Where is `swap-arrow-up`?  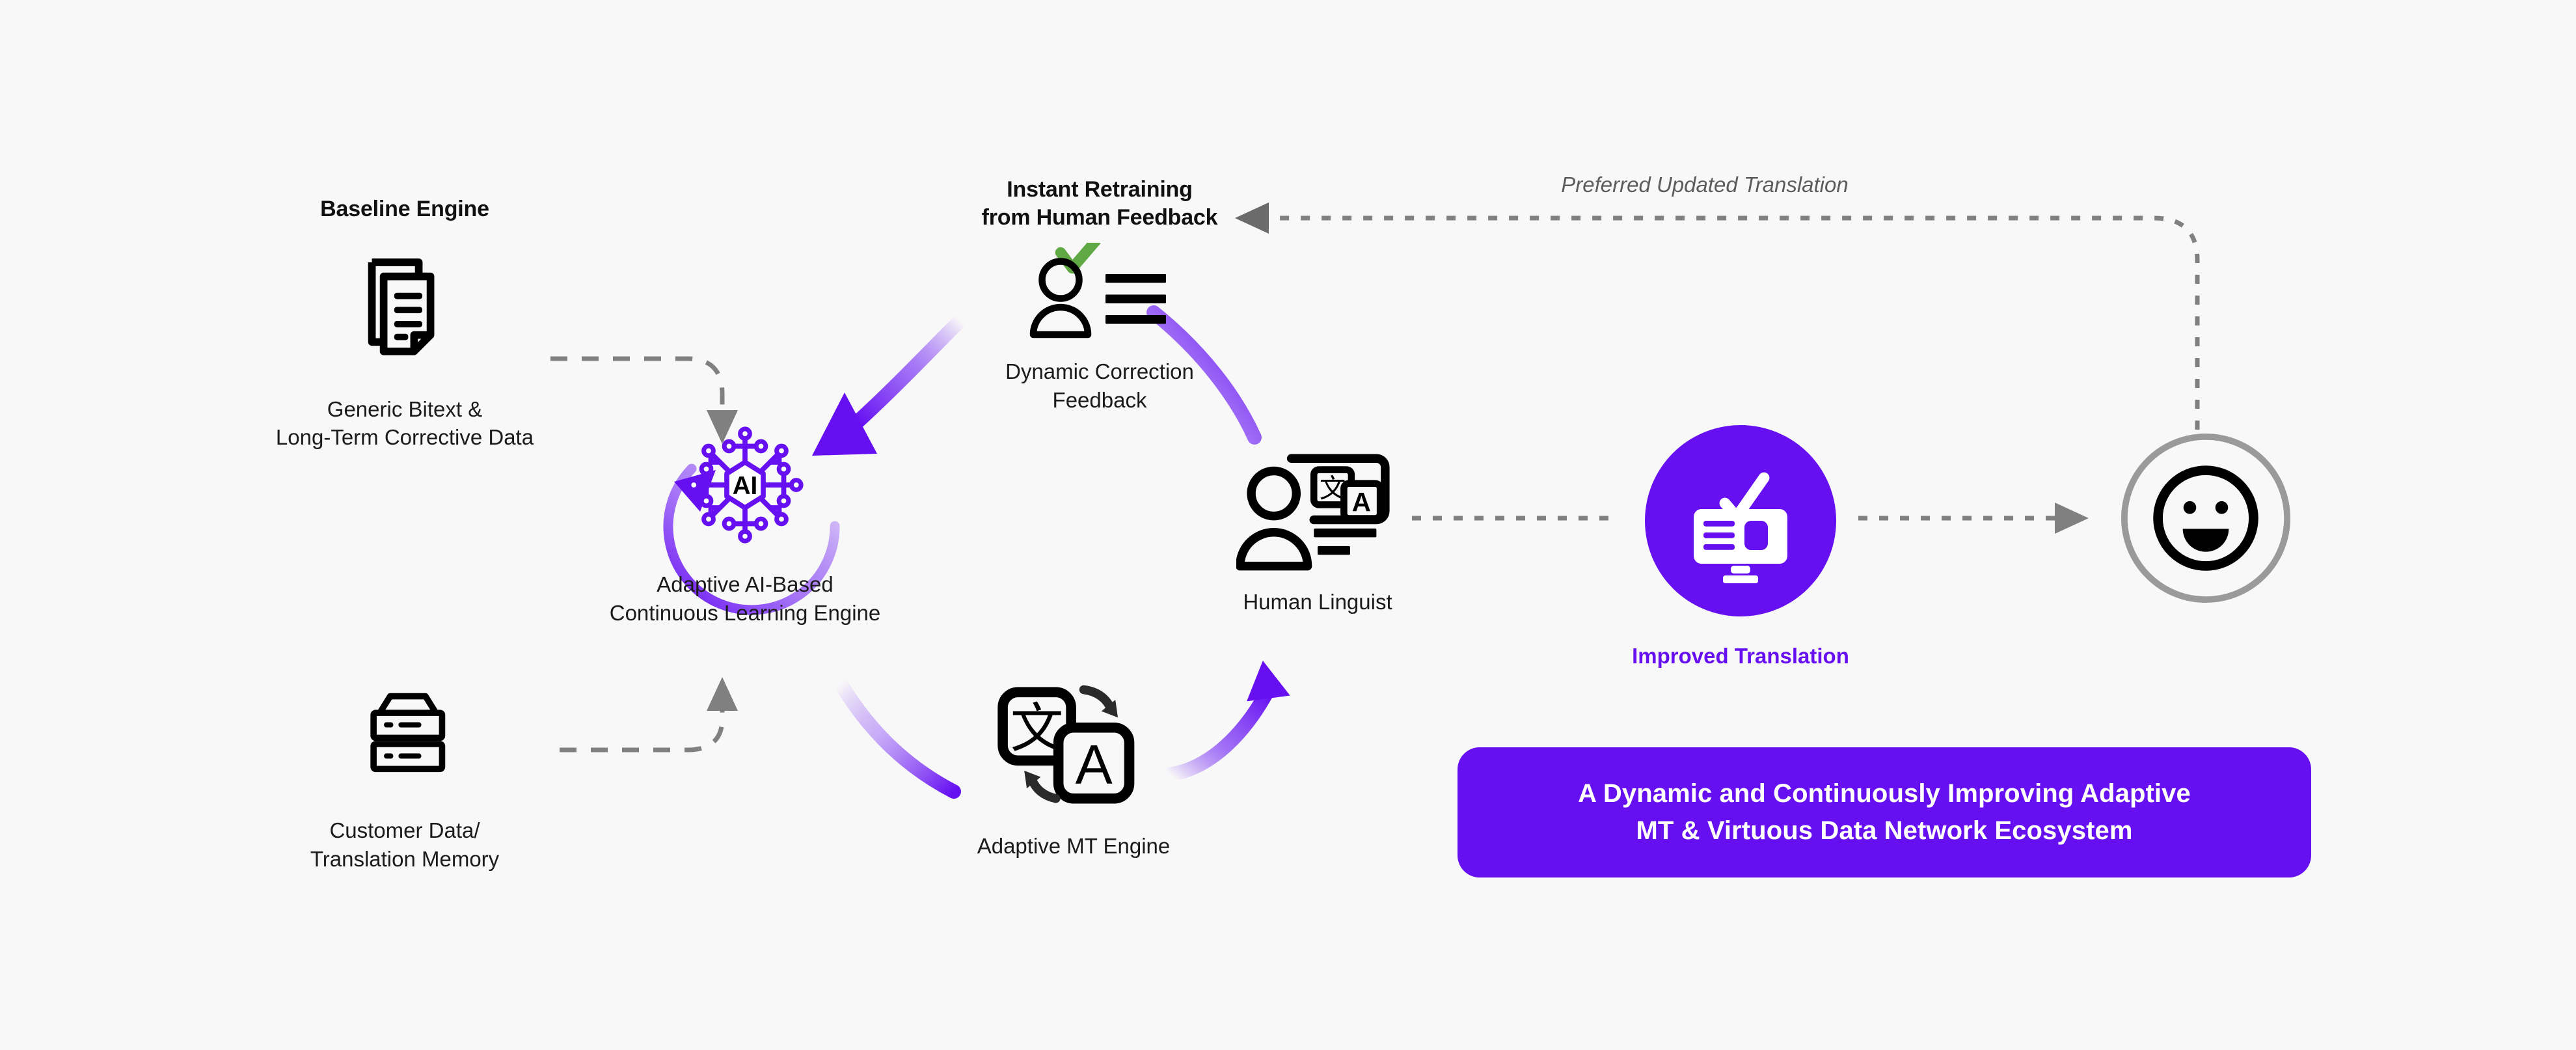
swap-arrow-up is located at coordinates (1044, 789).